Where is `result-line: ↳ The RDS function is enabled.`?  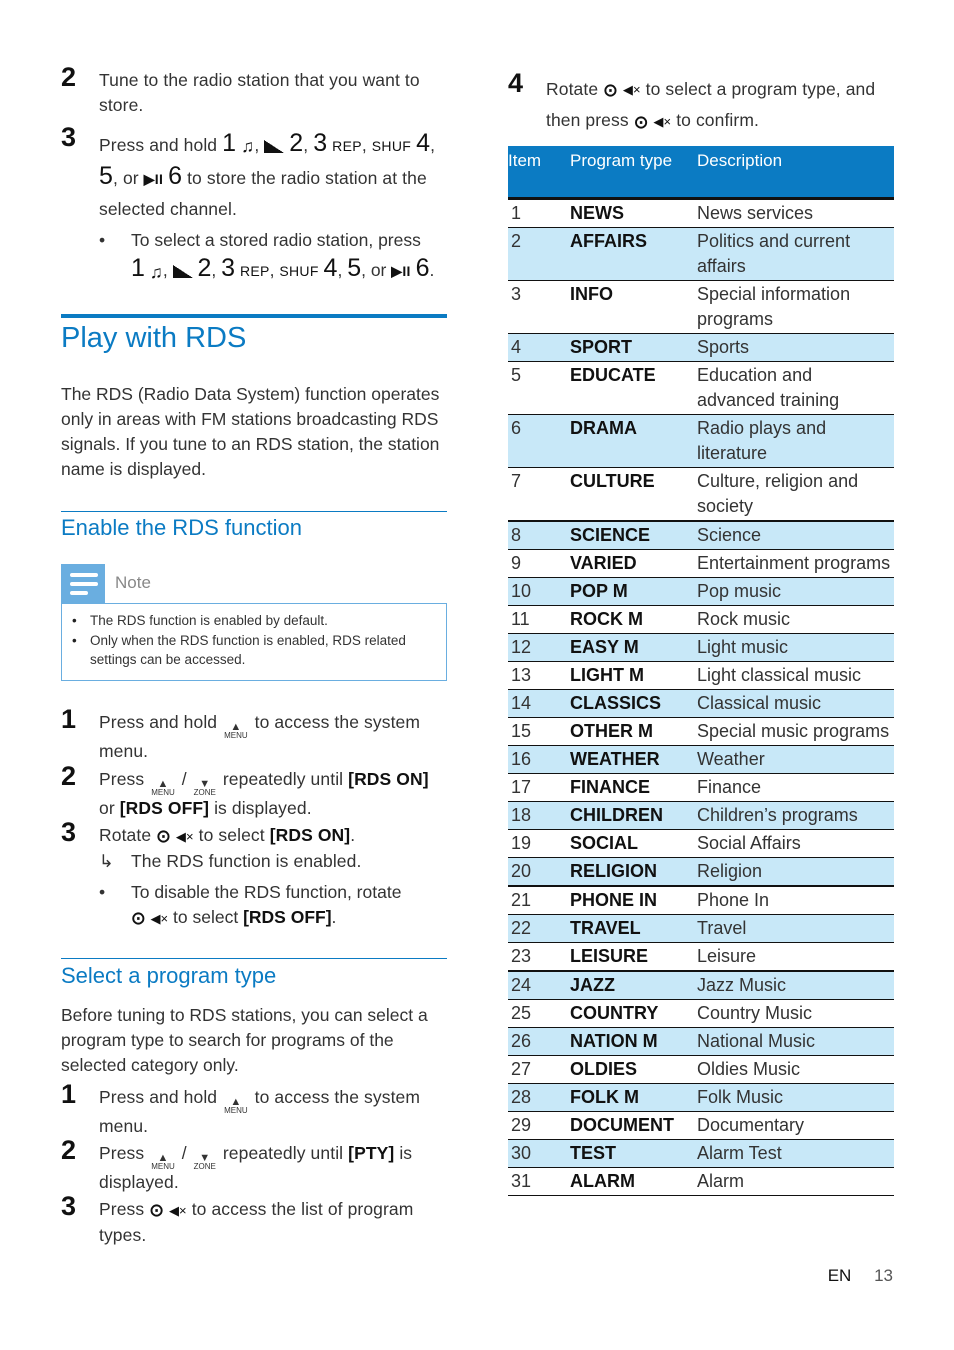 result-line: ↳ The RDS function is enabled. is located at coordinates (273, 861).